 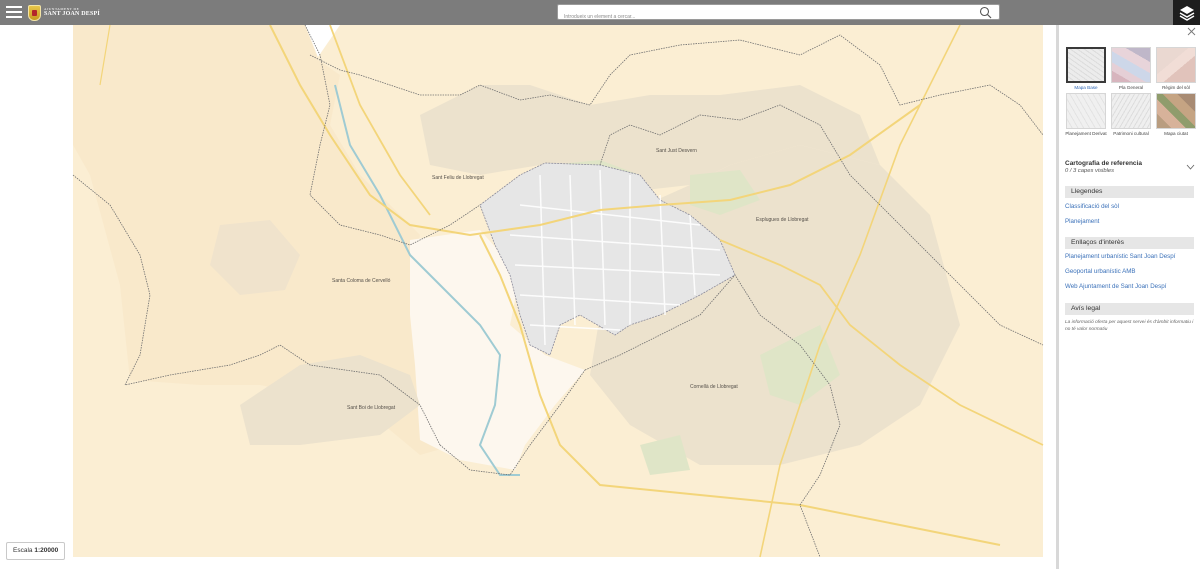 I want to click on search-icon, so click(x=985, y=12).